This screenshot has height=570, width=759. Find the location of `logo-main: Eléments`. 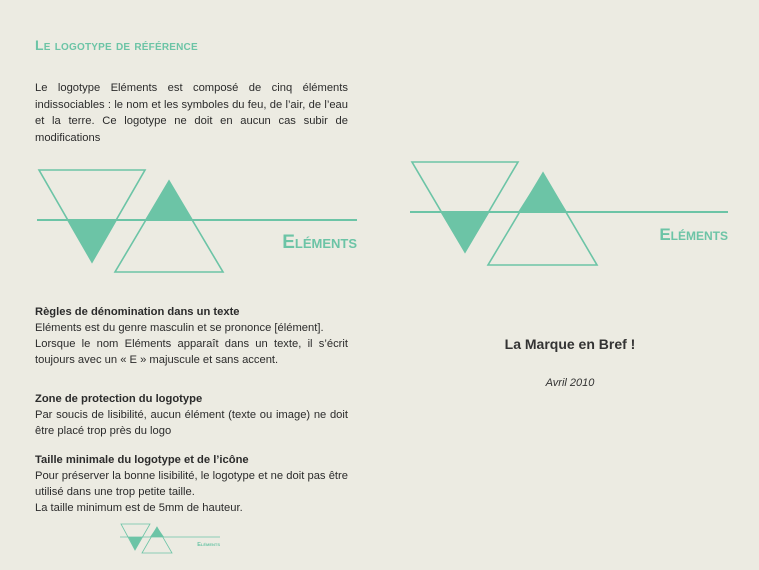

logo-main: Eléments is located at coordinates (199, 223).